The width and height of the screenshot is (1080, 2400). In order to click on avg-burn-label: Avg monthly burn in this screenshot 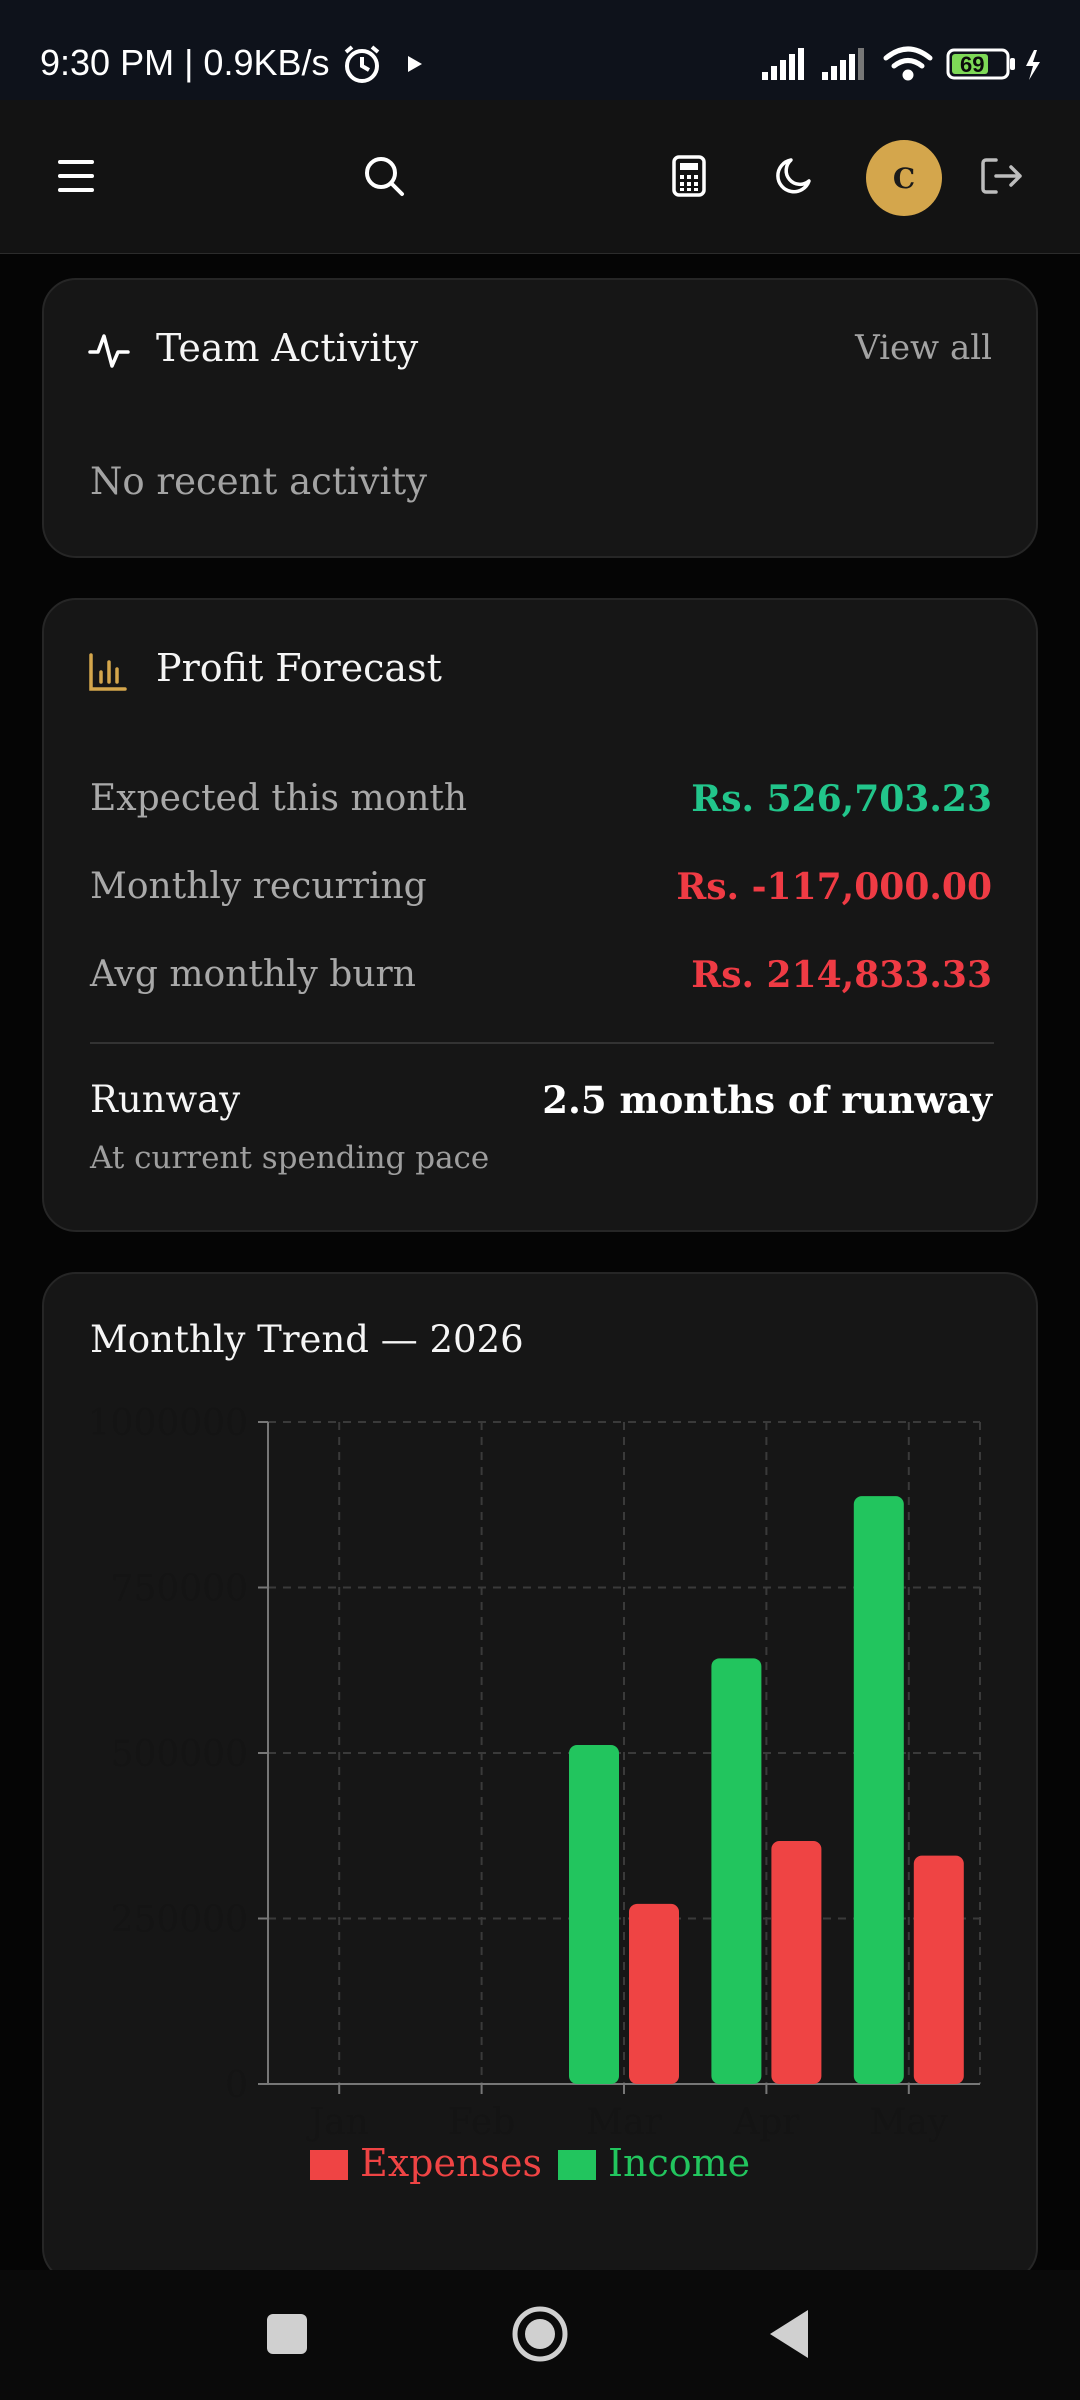, I will do `click(253, 974)`.